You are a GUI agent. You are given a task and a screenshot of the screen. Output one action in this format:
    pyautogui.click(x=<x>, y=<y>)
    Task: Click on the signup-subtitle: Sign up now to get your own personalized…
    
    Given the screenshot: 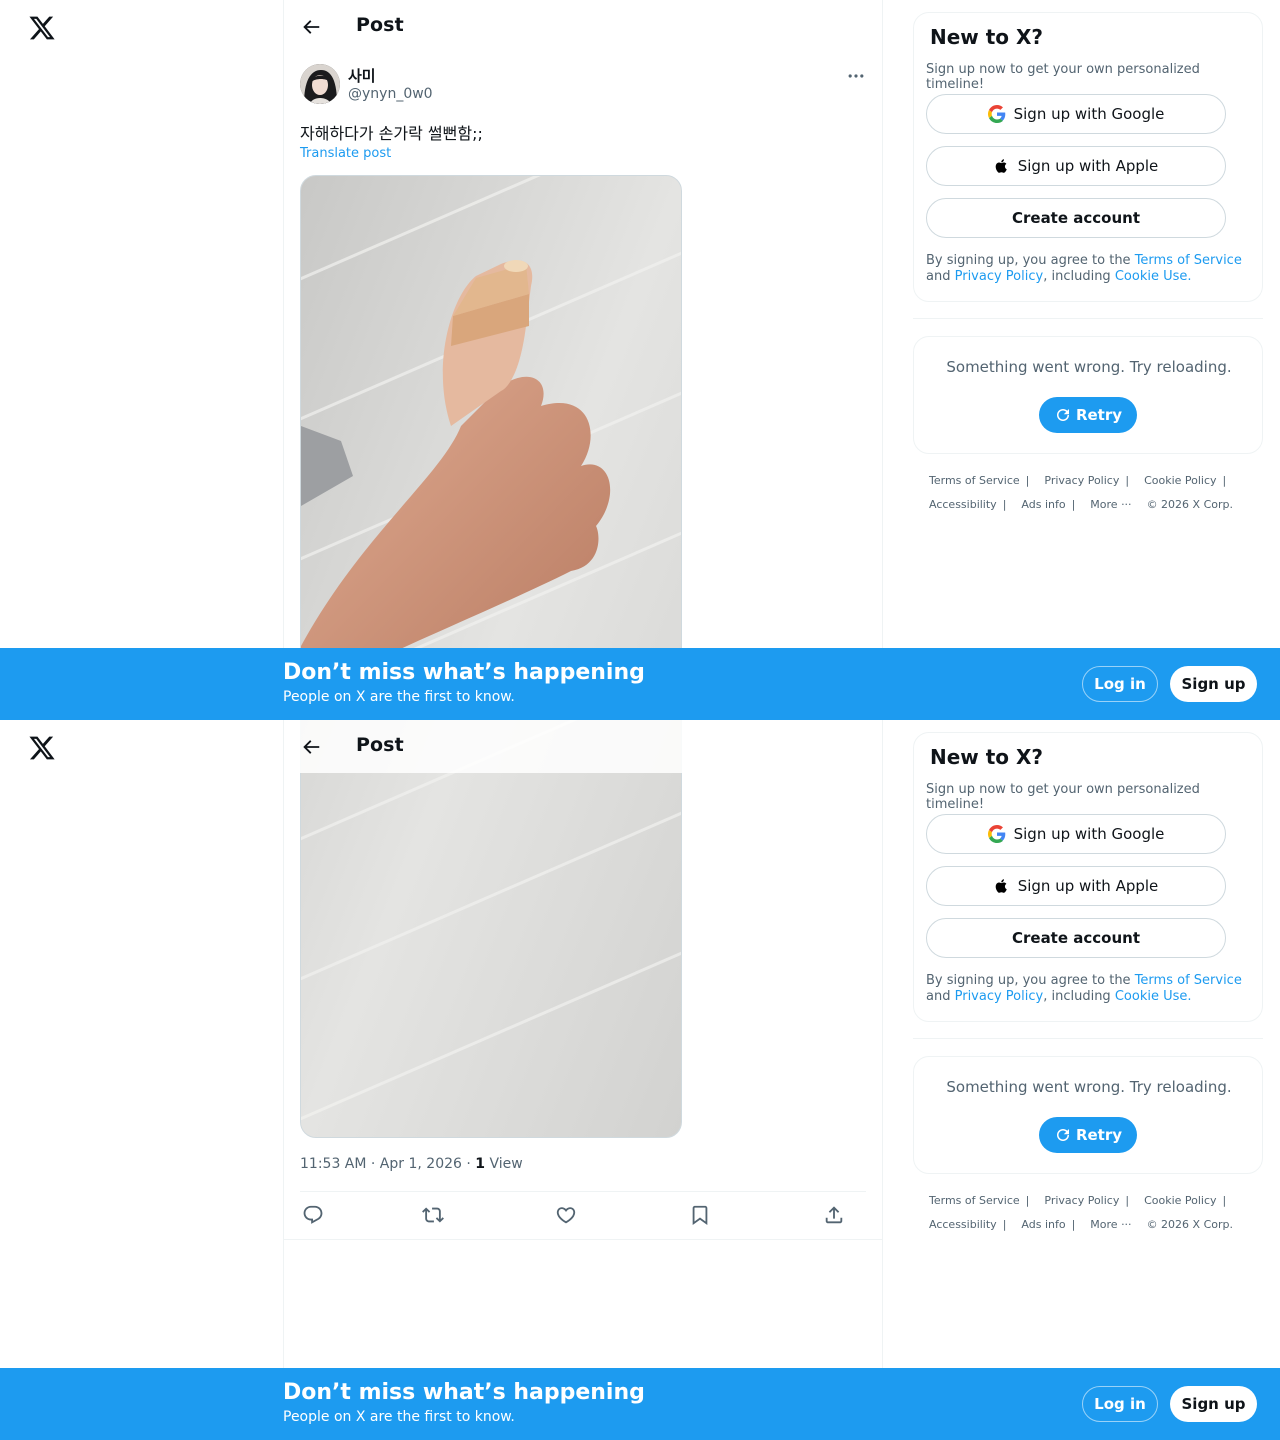 What is the action you would take?
    pyautogui.click(x=1063, y=77)
    